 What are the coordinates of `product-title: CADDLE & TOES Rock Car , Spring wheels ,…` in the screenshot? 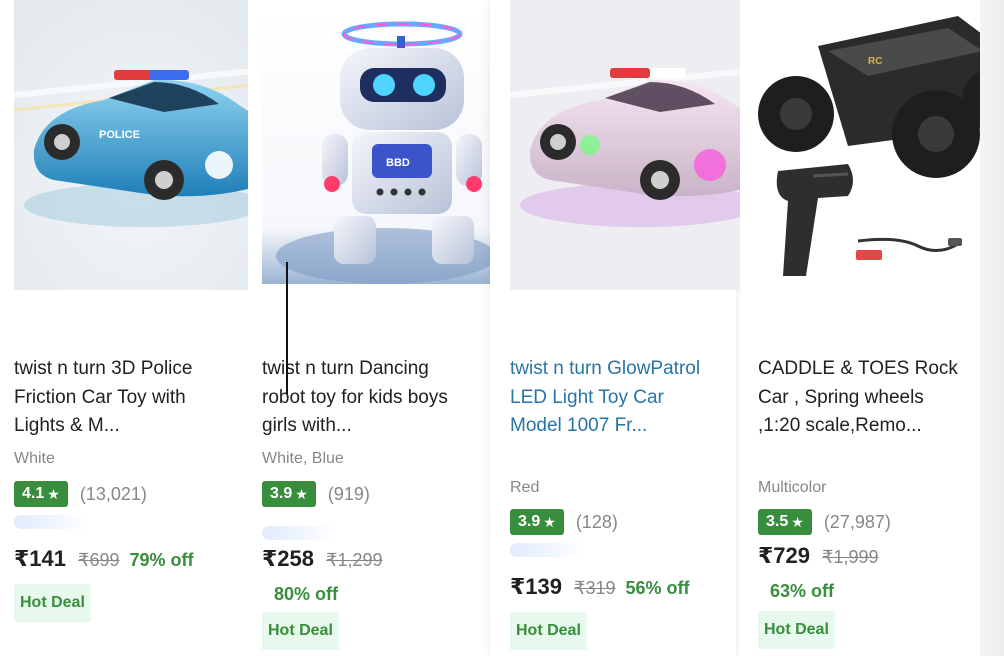 It's located at (863, 398).